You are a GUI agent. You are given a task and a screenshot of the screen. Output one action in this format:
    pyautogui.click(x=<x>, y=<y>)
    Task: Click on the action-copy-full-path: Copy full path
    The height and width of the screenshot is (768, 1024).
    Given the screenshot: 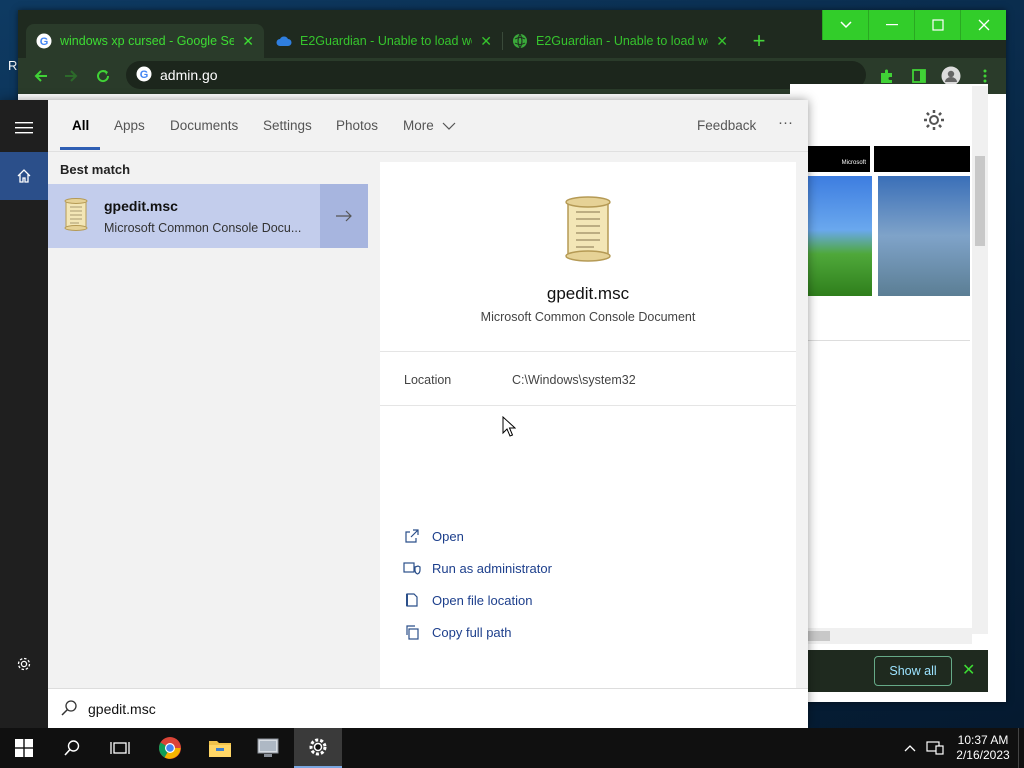 What is the action you would take?
    pyautogui.click(x=457, y=632)
    